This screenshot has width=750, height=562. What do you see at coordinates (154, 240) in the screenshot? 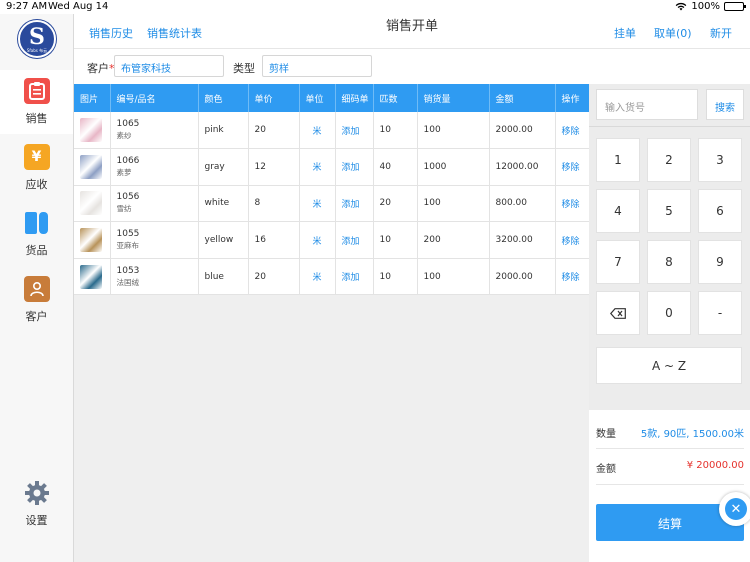
I see `code-name-cell: 1055 亚麻布` at bounding box center [154, 240].